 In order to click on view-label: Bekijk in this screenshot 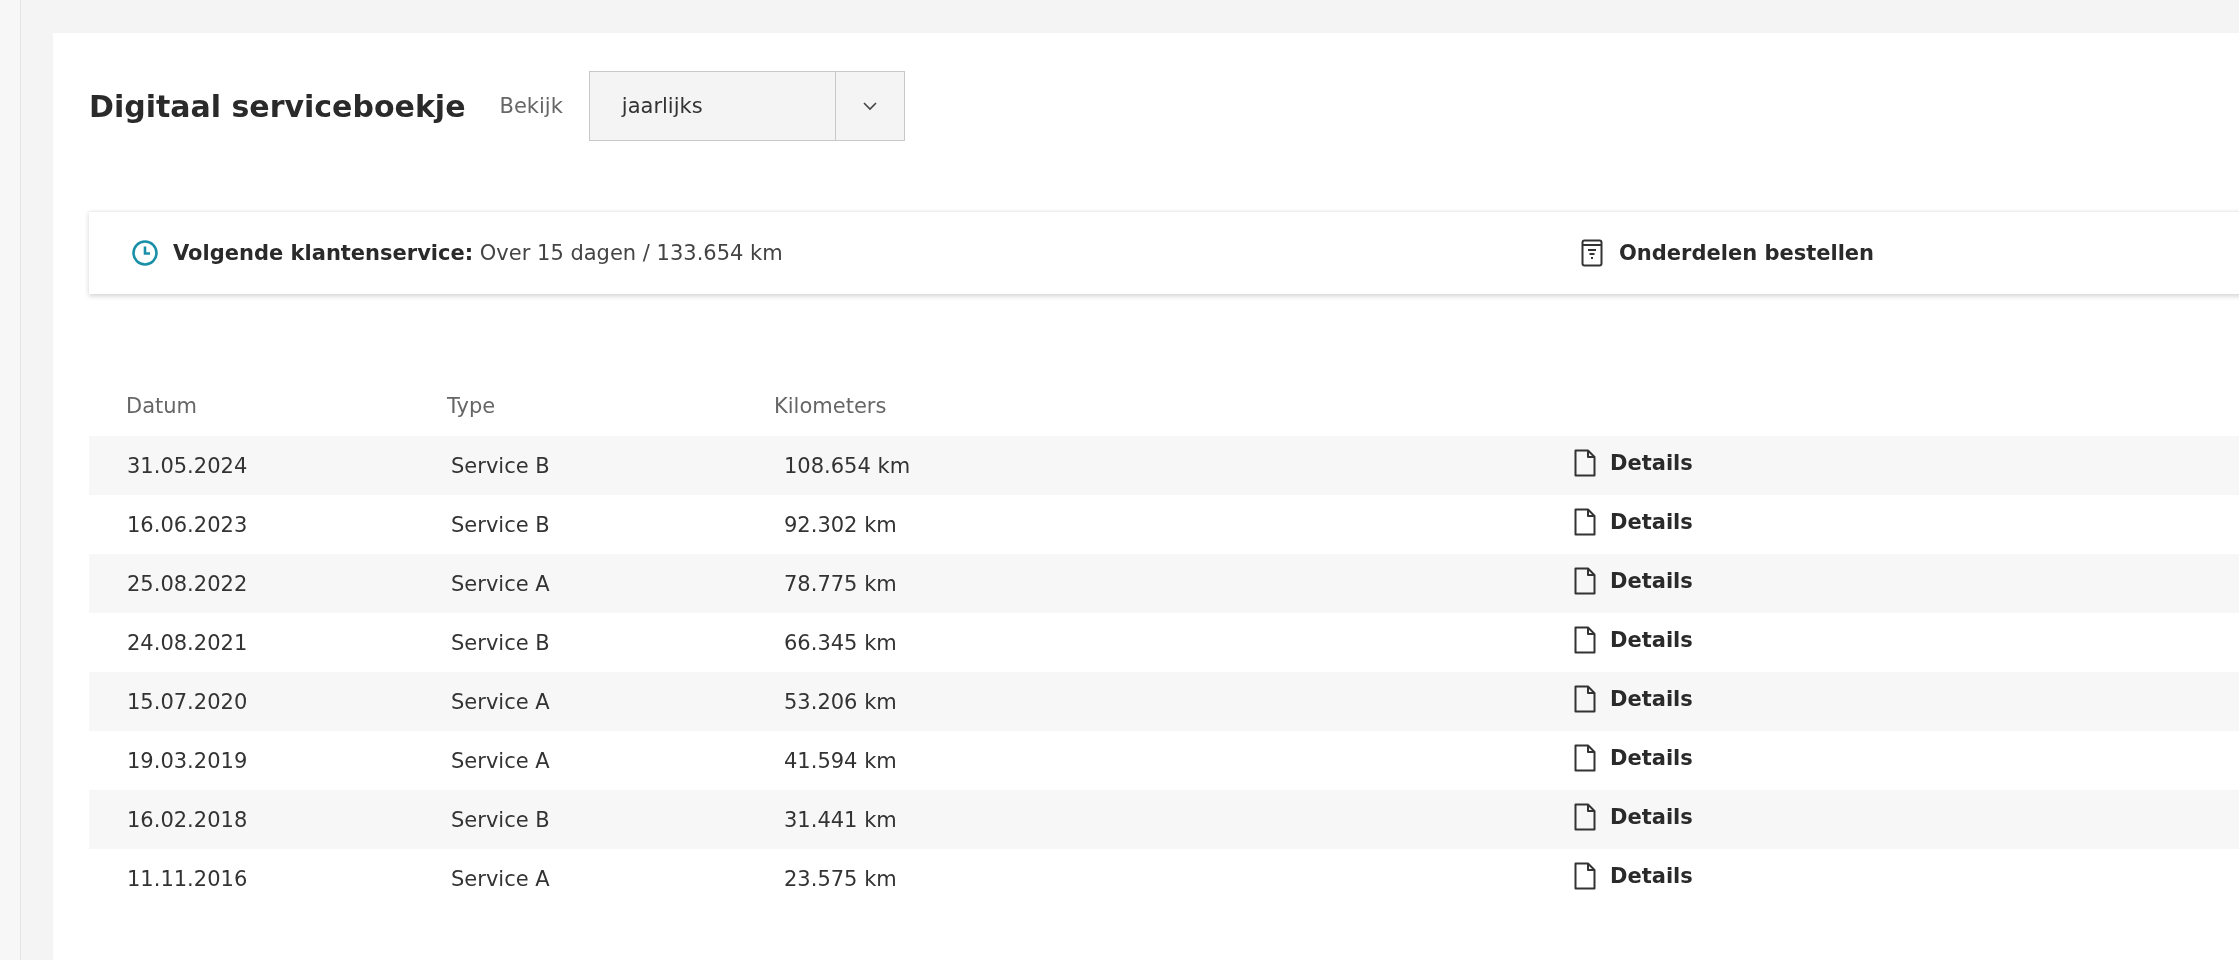, I will do `click(531, 106)`.